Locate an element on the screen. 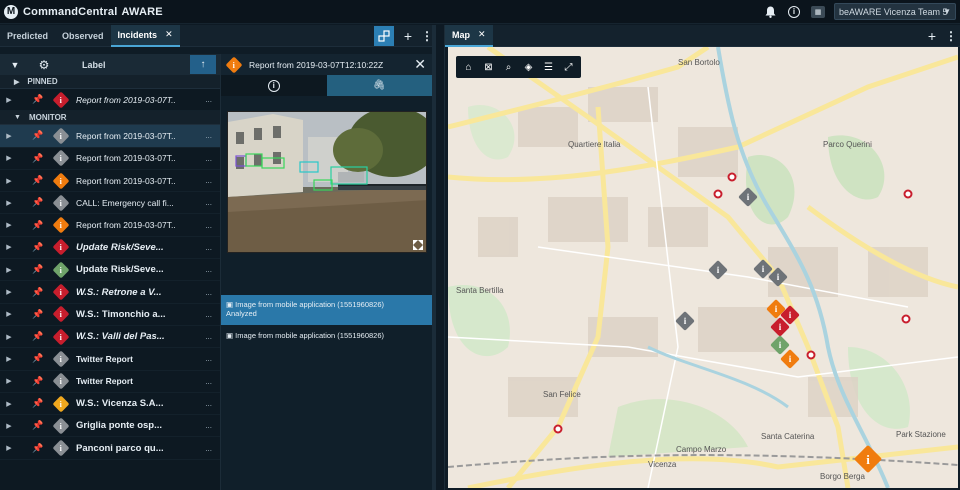 This screenshot has height=490, width=960. pane-divider is located at coordinates (434, 257).